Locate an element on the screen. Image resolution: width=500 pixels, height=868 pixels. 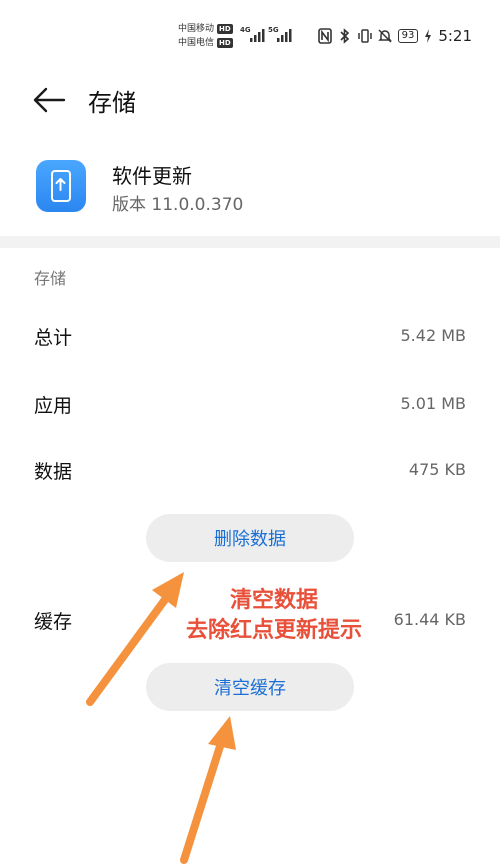
total-value: 5.42 MB is located at coordinates (433, 335).